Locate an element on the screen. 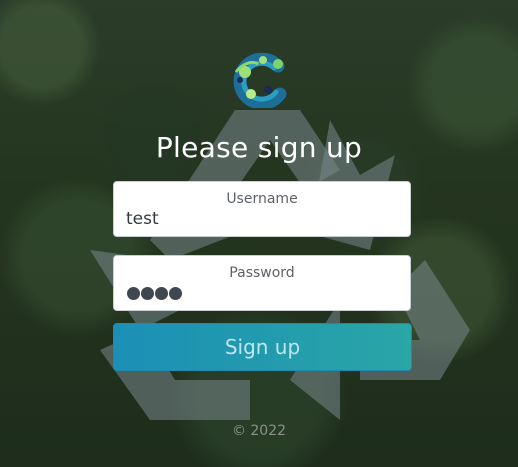  username-input is located at coordinates (261, 219).